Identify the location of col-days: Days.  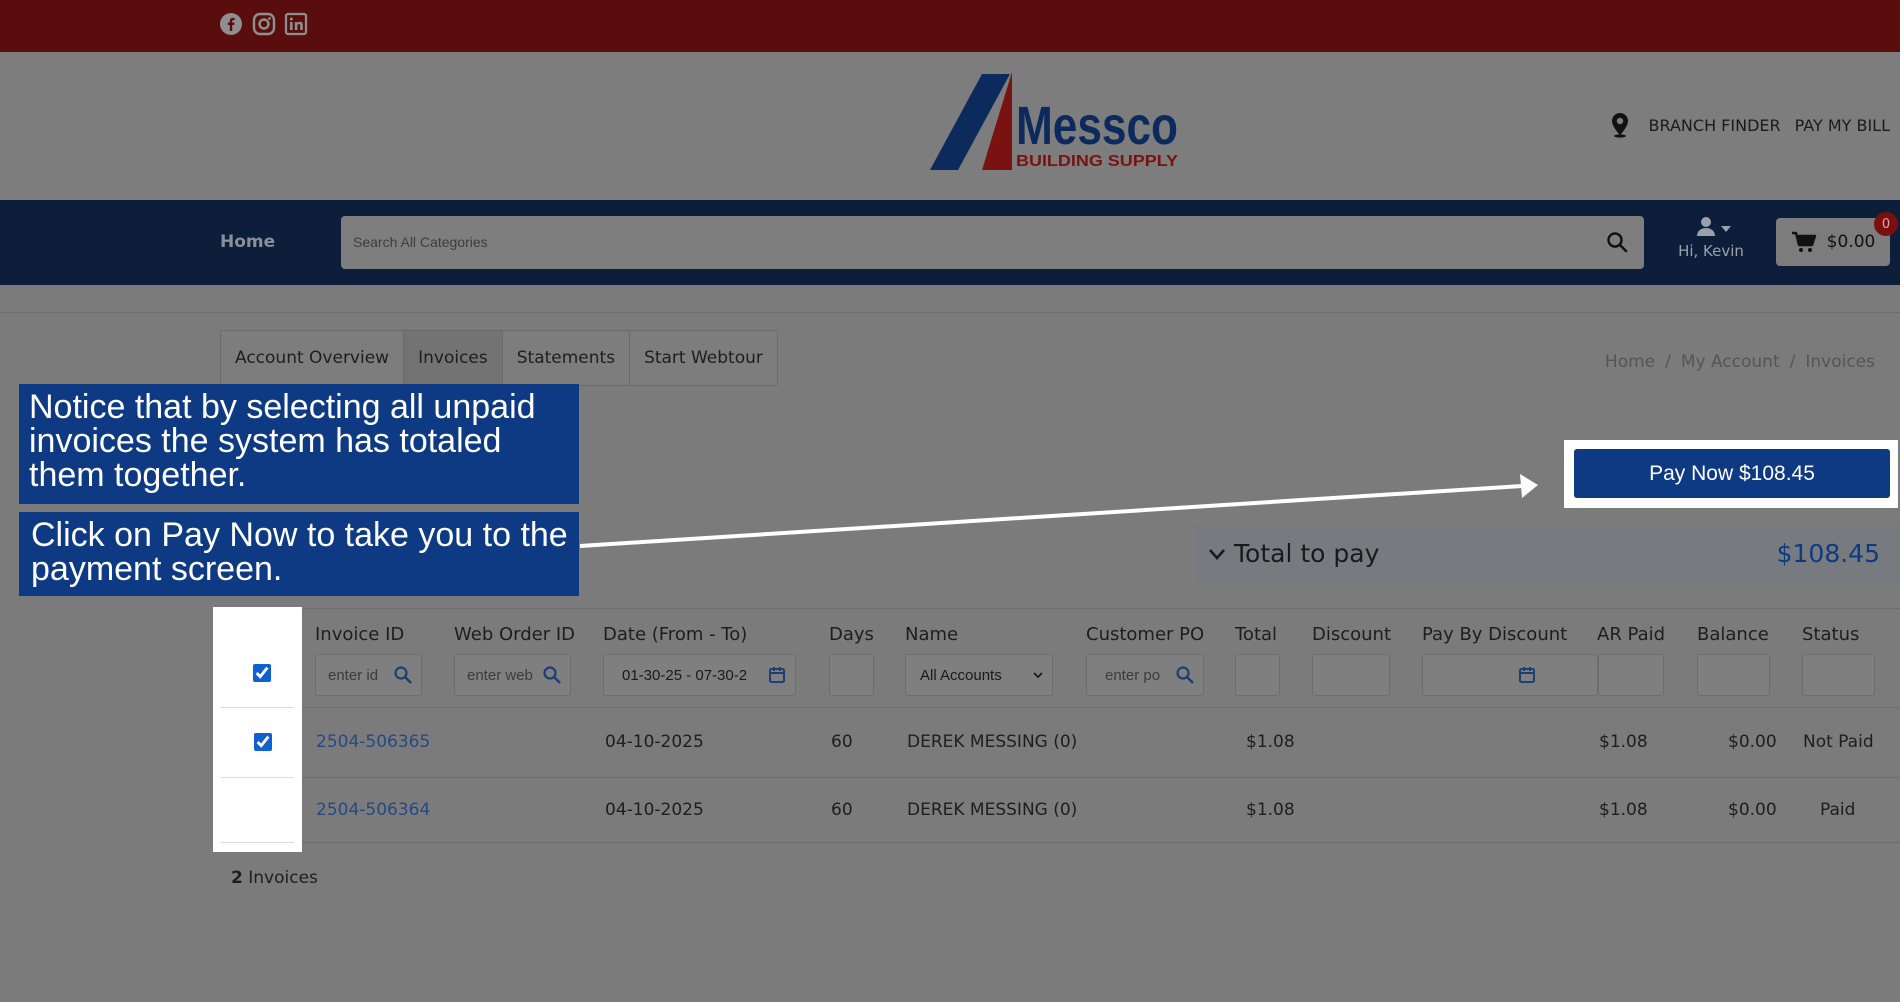
(851, 634).